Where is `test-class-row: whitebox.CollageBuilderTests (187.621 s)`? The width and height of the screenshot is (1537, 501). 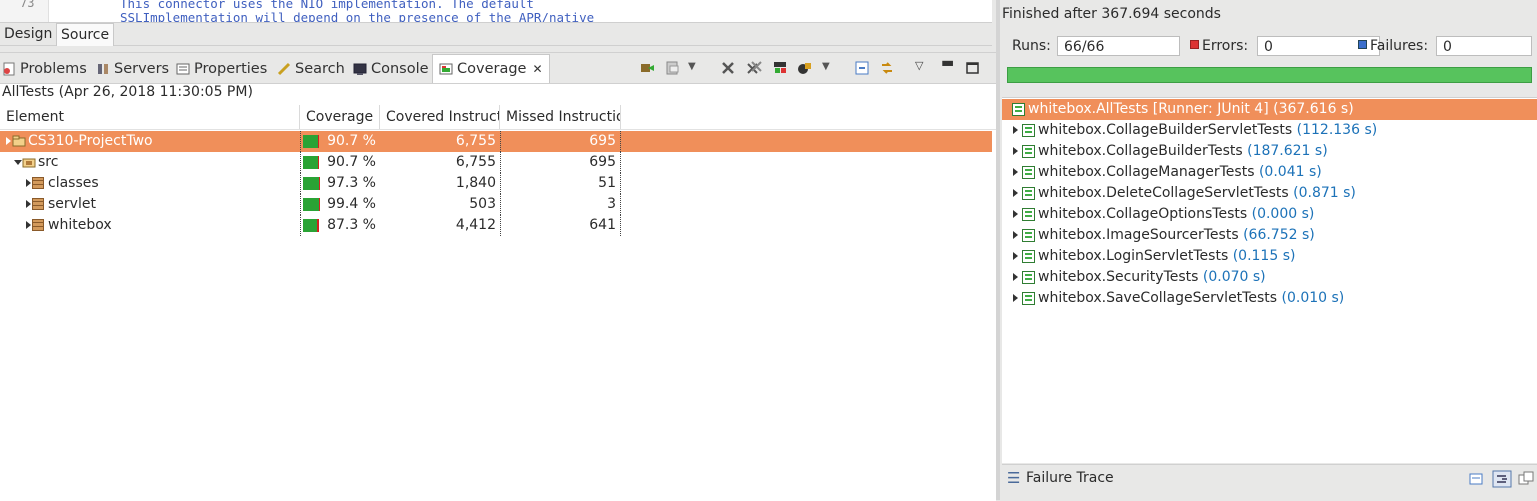 test-class-row: whitebox.CollageBuilderTests (187.621 s) is located at coordinates (1269, 151).